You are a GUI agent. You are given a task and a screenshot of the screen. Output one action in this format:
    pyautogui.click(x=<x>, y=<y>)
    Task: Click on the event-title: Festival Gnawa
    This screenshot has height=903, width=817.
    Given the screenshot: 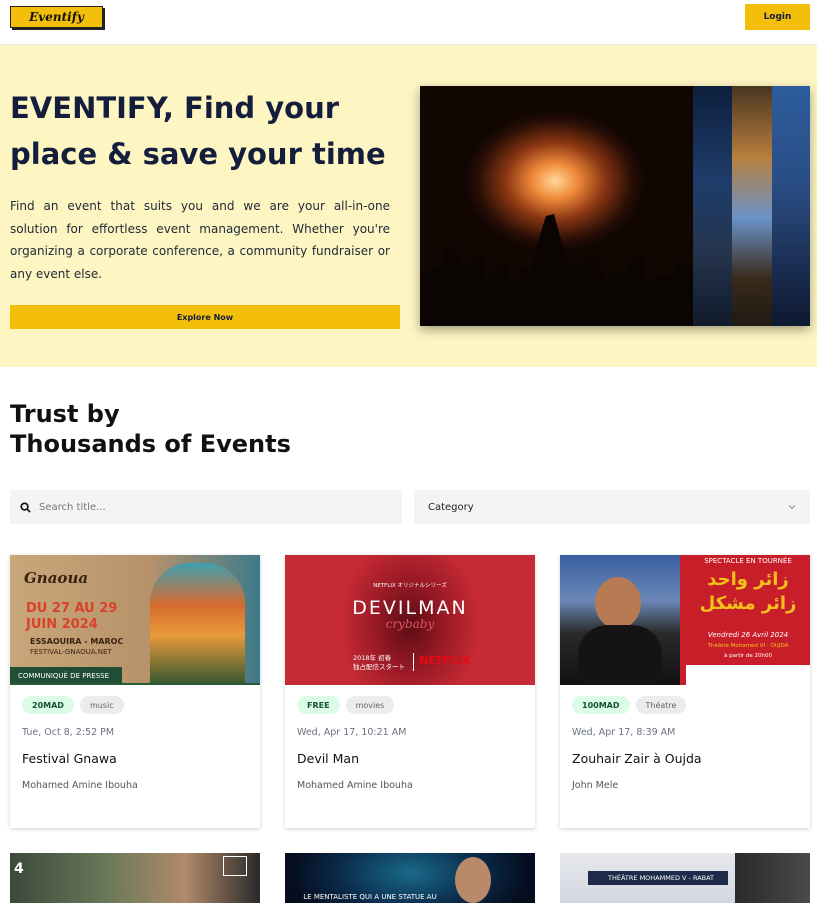 What is the action you would take?
    pyautogui.click(x=69, y=758)
    